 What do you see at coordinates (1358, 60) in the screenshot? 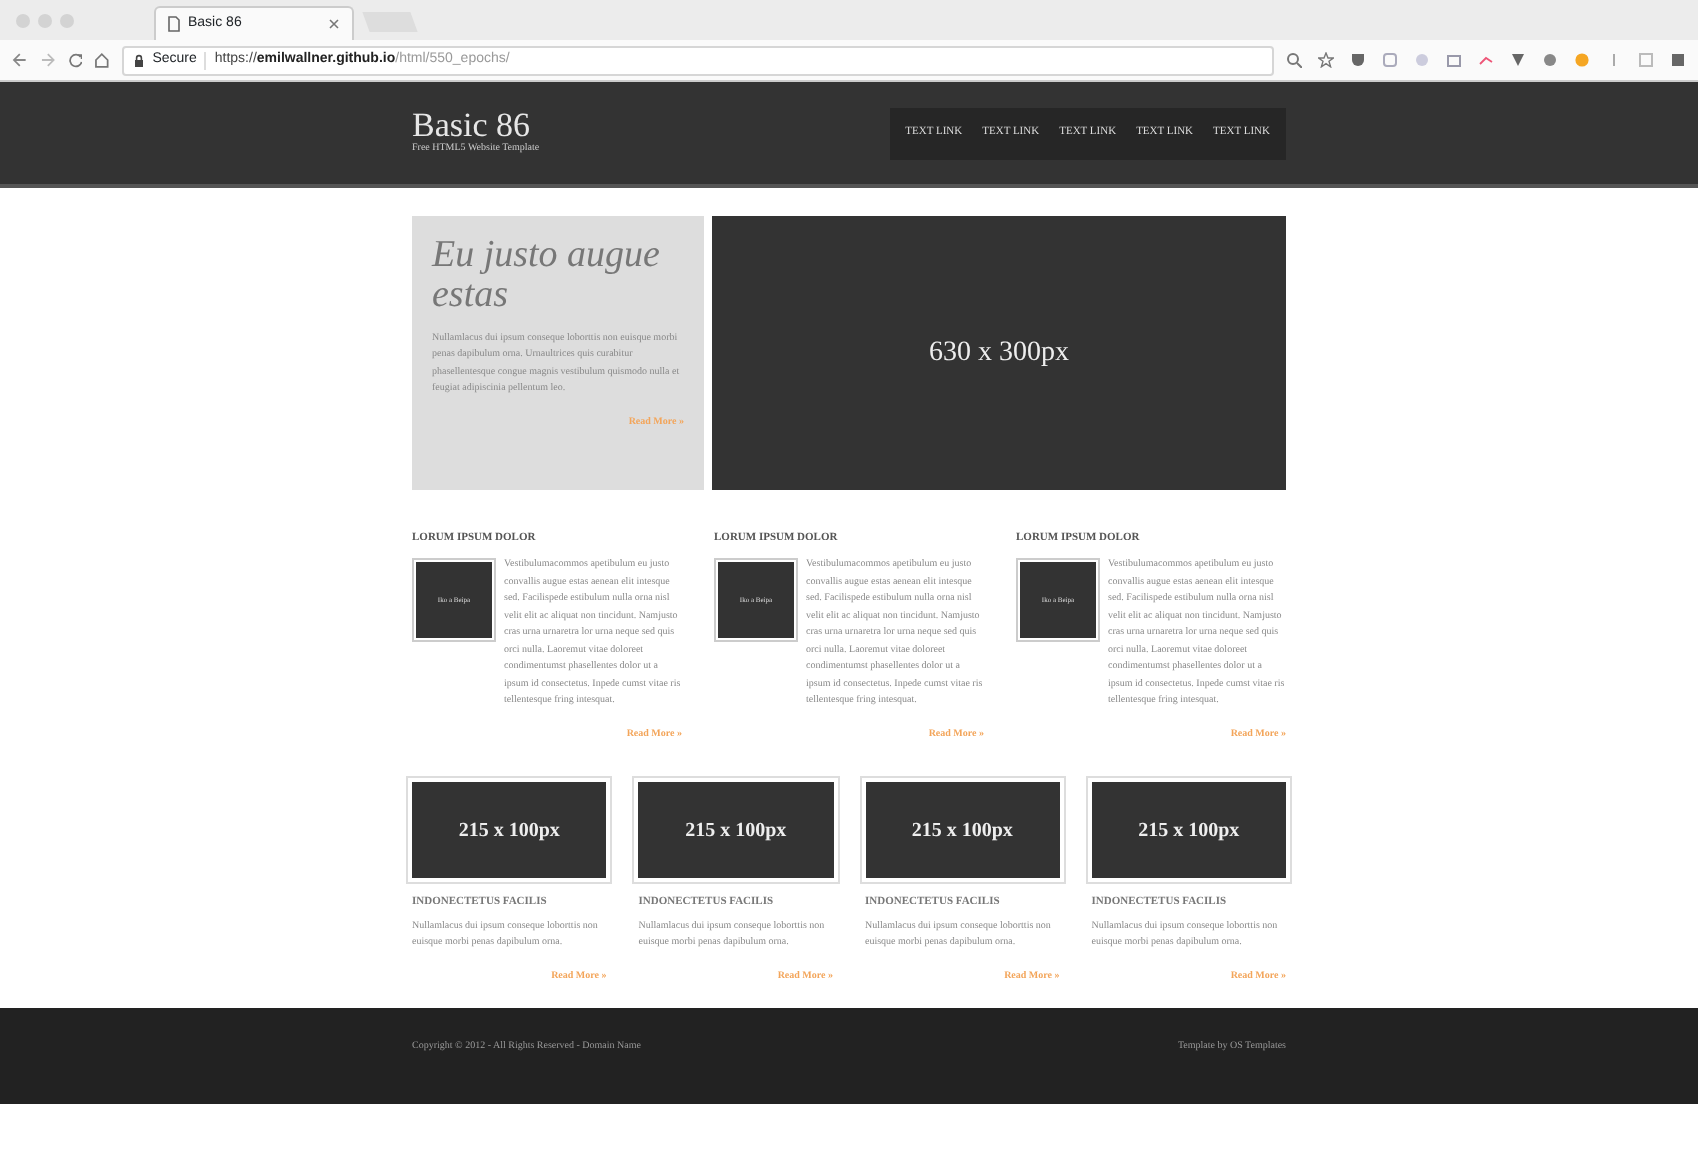
I see `shield-icon` at bounding box center [1358, 60].